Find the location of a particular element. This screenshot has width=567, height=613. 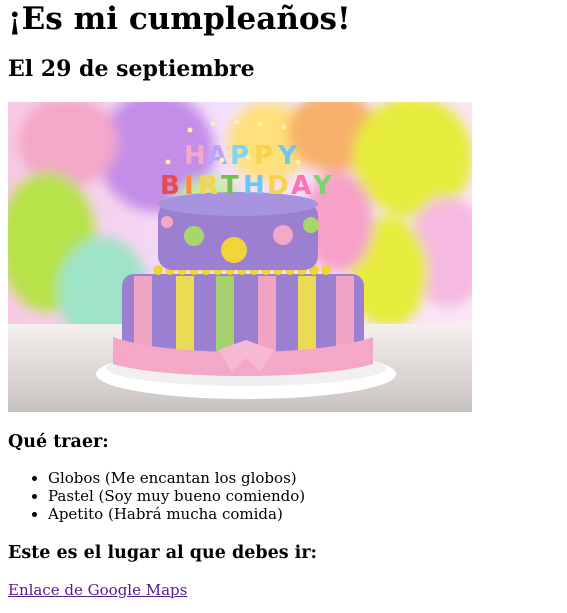

list-item: Globos (Me encantan los globos) is located at coordinates (303, 478).